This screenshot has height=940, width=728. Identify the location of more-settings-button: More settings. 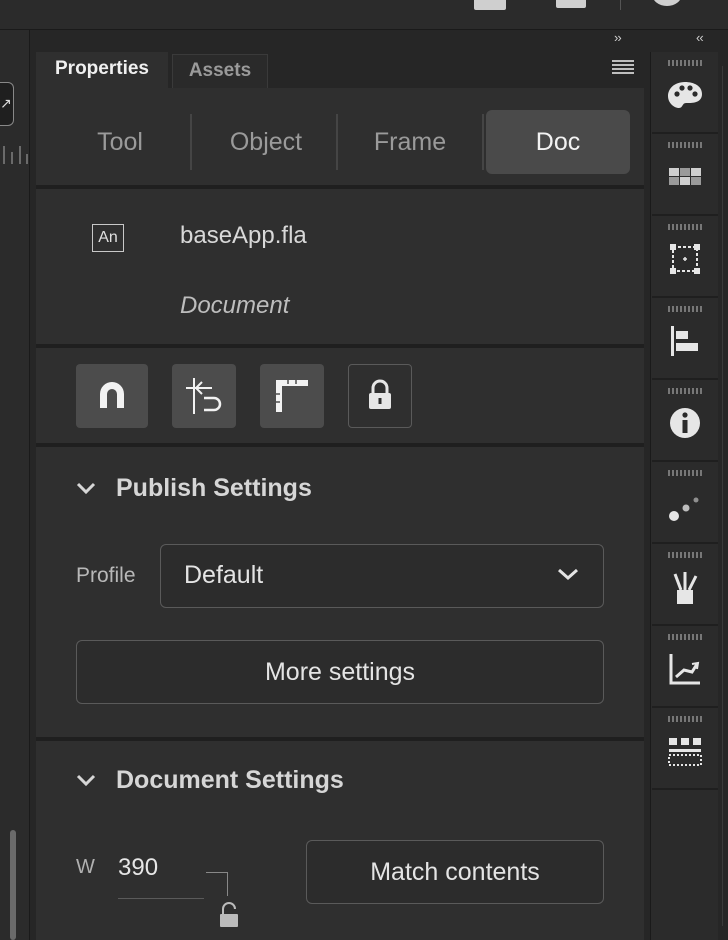
(340, 672).